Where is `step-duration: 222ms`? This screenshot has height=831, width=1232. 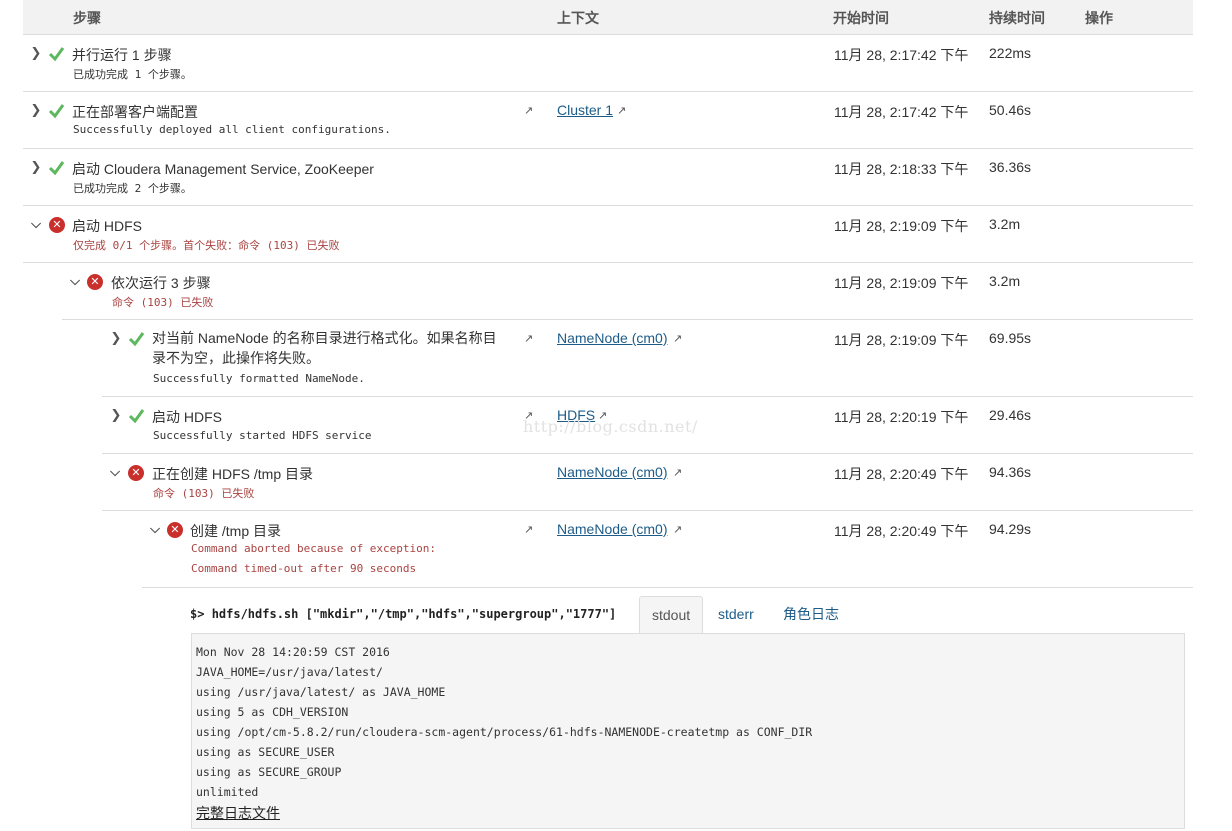 step-duration: 222ms is located at coordinates (1010, 53).